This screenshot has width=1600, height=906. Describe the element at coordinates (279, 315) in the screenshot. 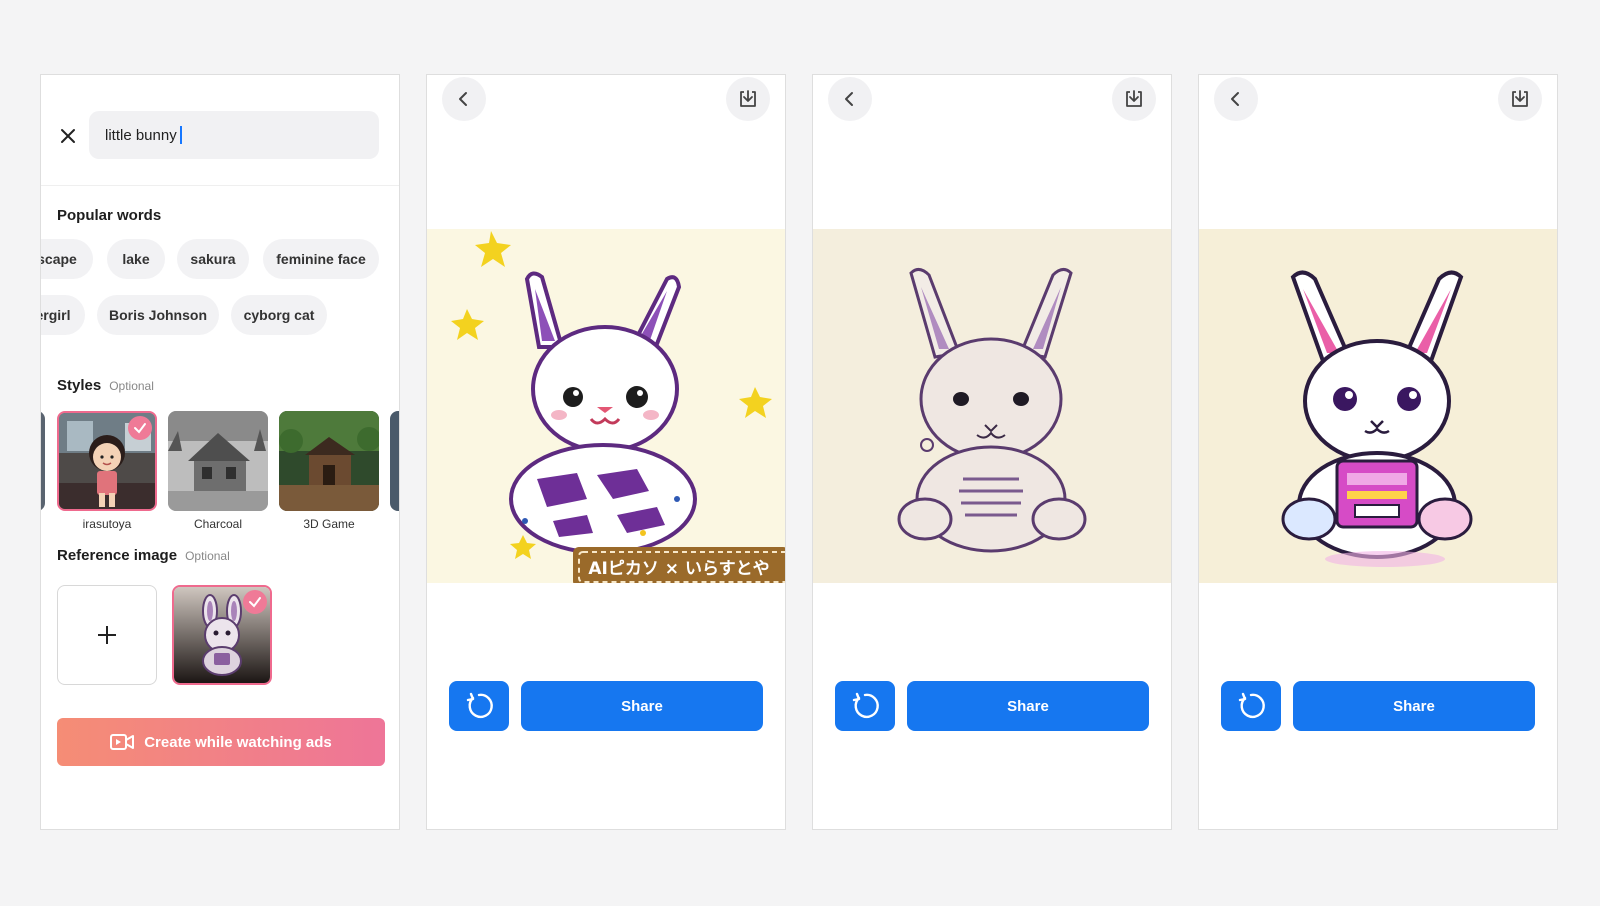

I see `popular-word-chip: cyborg cat` at that location.